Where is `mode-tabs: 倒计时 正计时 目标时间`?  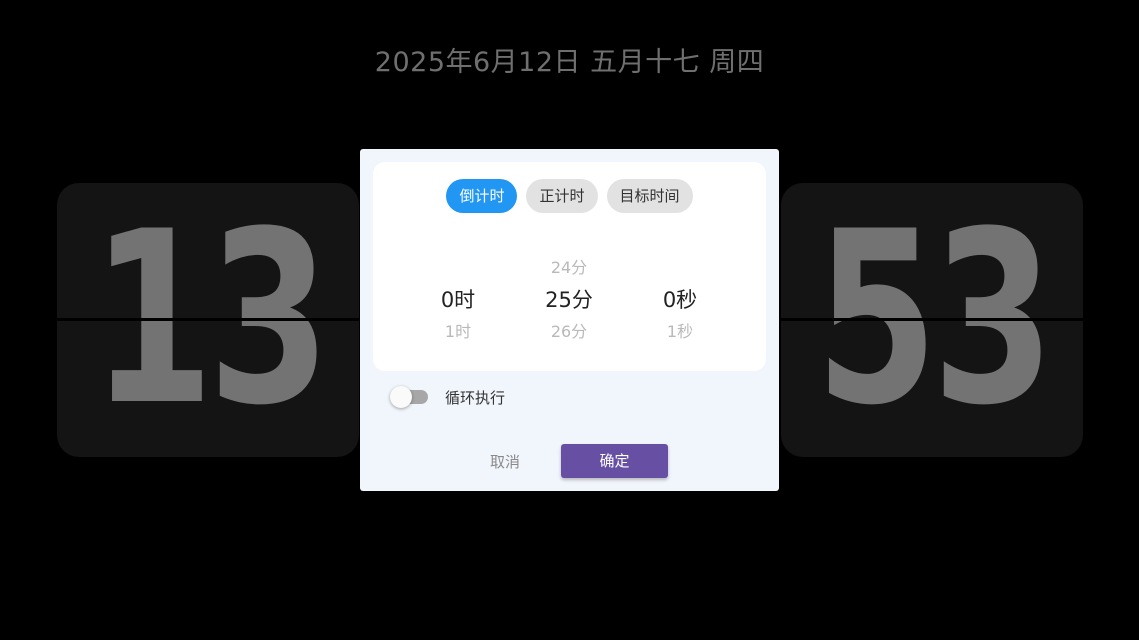 mode-tabs: 倒计时 正计时 目标时间 is located at coordinates (569, 196).